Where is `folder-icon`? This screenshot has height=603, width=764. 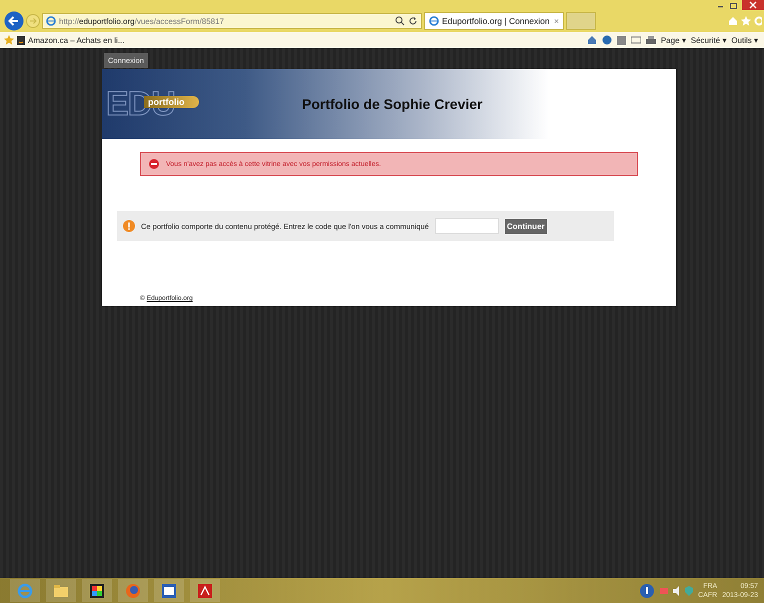
folder-icon is located at coordinates (61, 590).